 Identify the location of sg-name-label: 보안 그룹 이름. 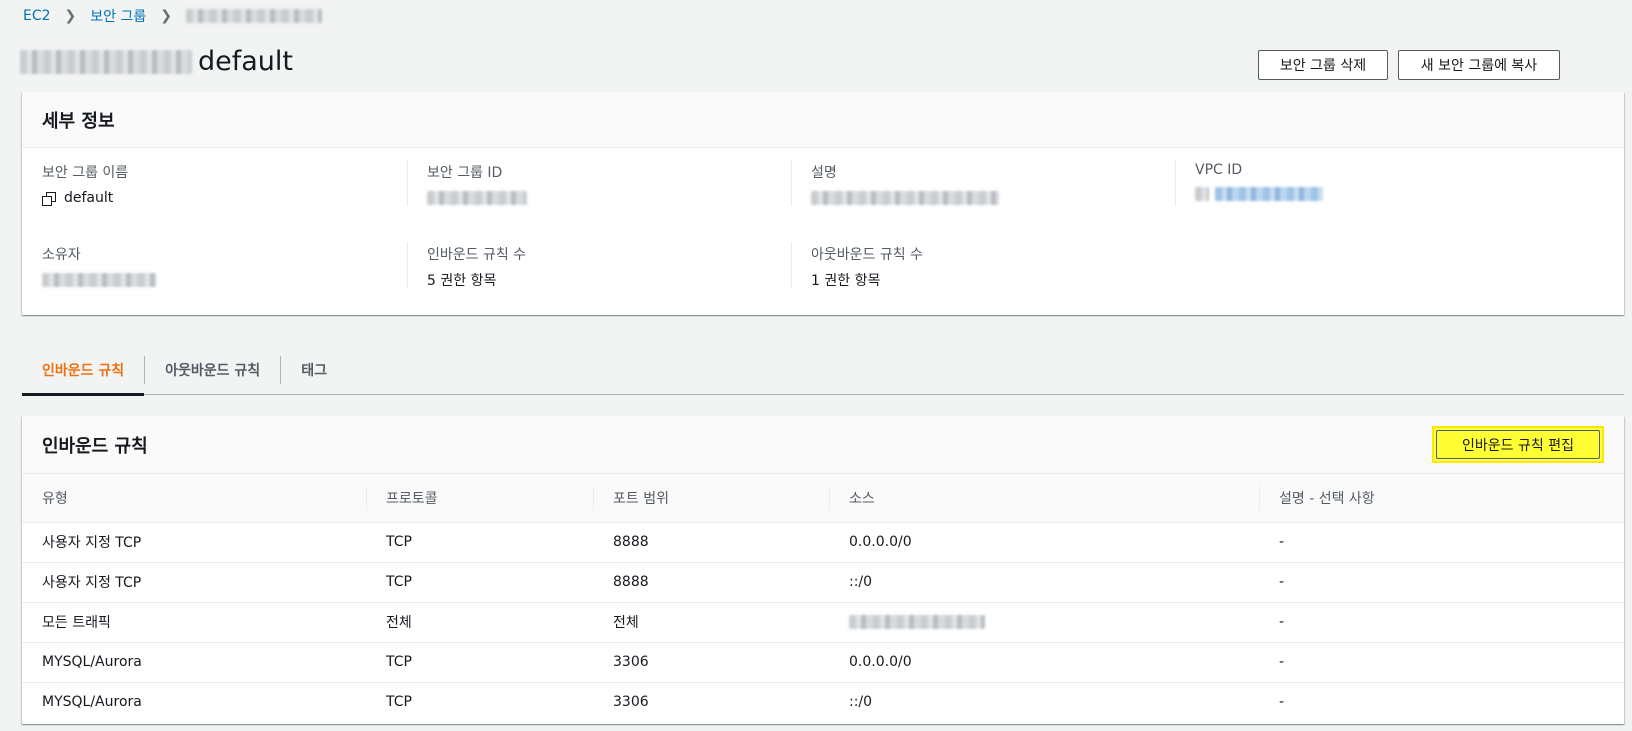
(85, 173).